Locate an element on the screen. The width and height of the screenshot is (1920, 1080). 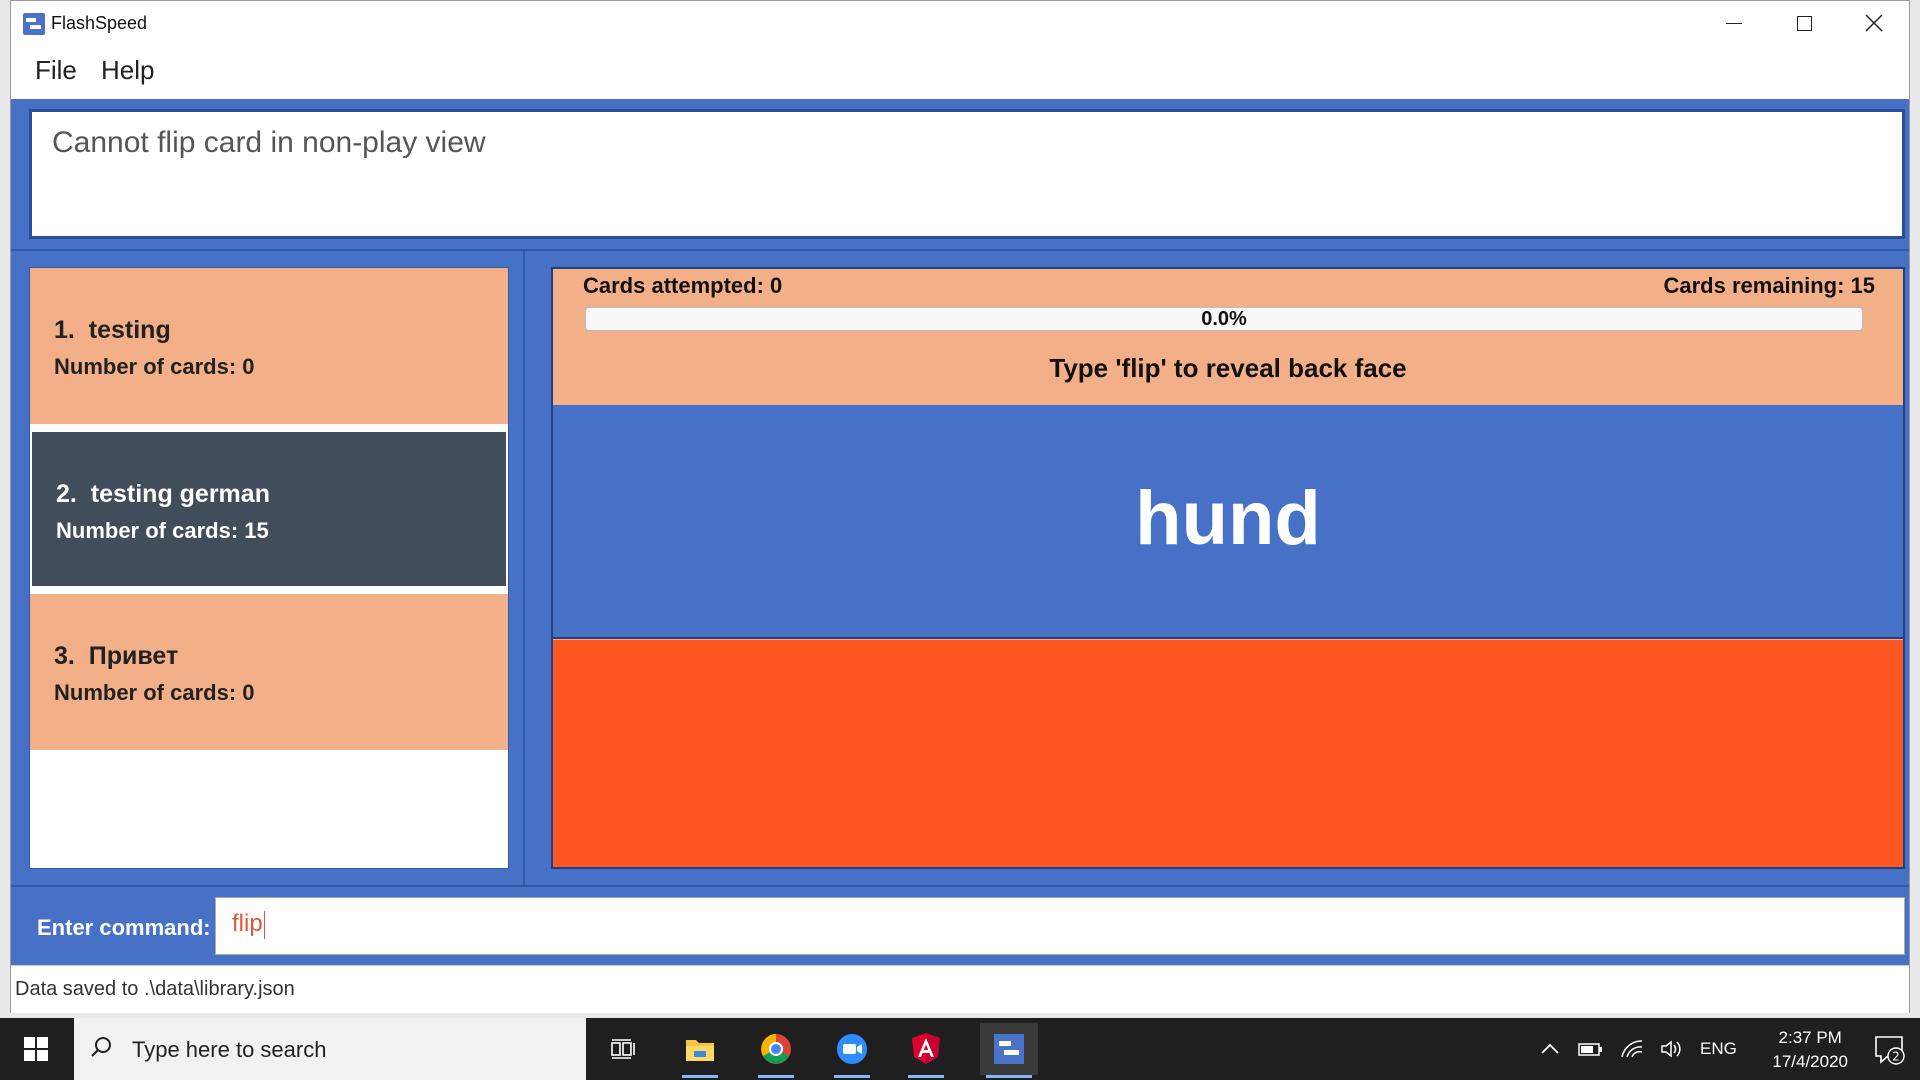
command-input: flip is located at coordinates (1060, 926).